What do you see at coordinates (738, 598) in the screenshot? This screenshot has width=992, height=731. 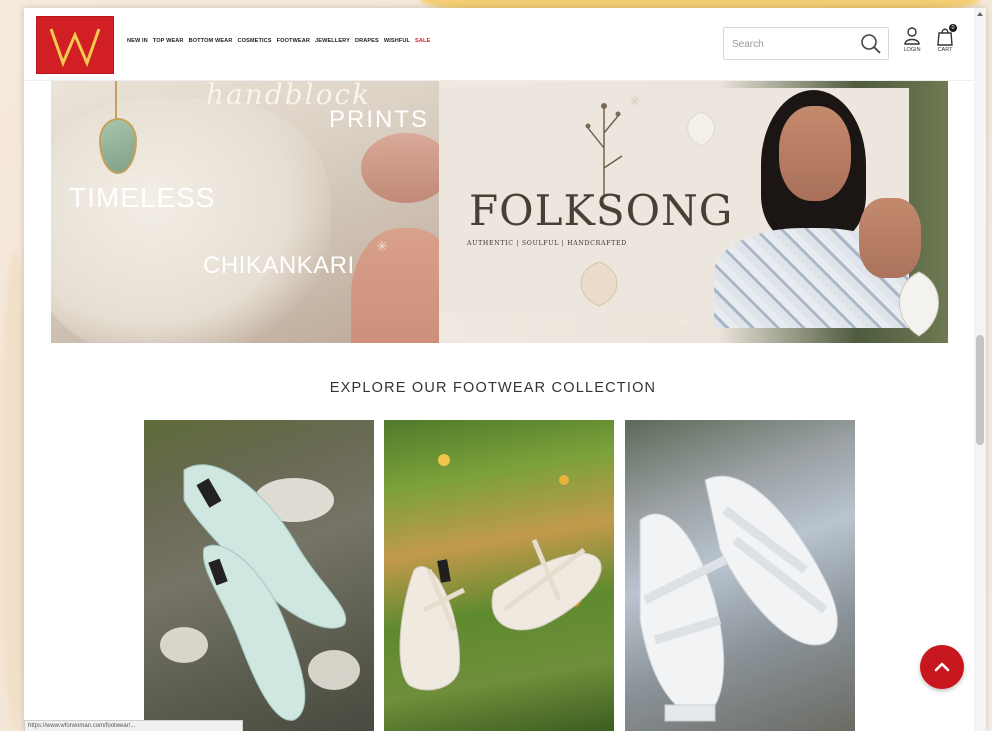 I see `white-block-heel-sandal-image` at bounding box center [738, 598].